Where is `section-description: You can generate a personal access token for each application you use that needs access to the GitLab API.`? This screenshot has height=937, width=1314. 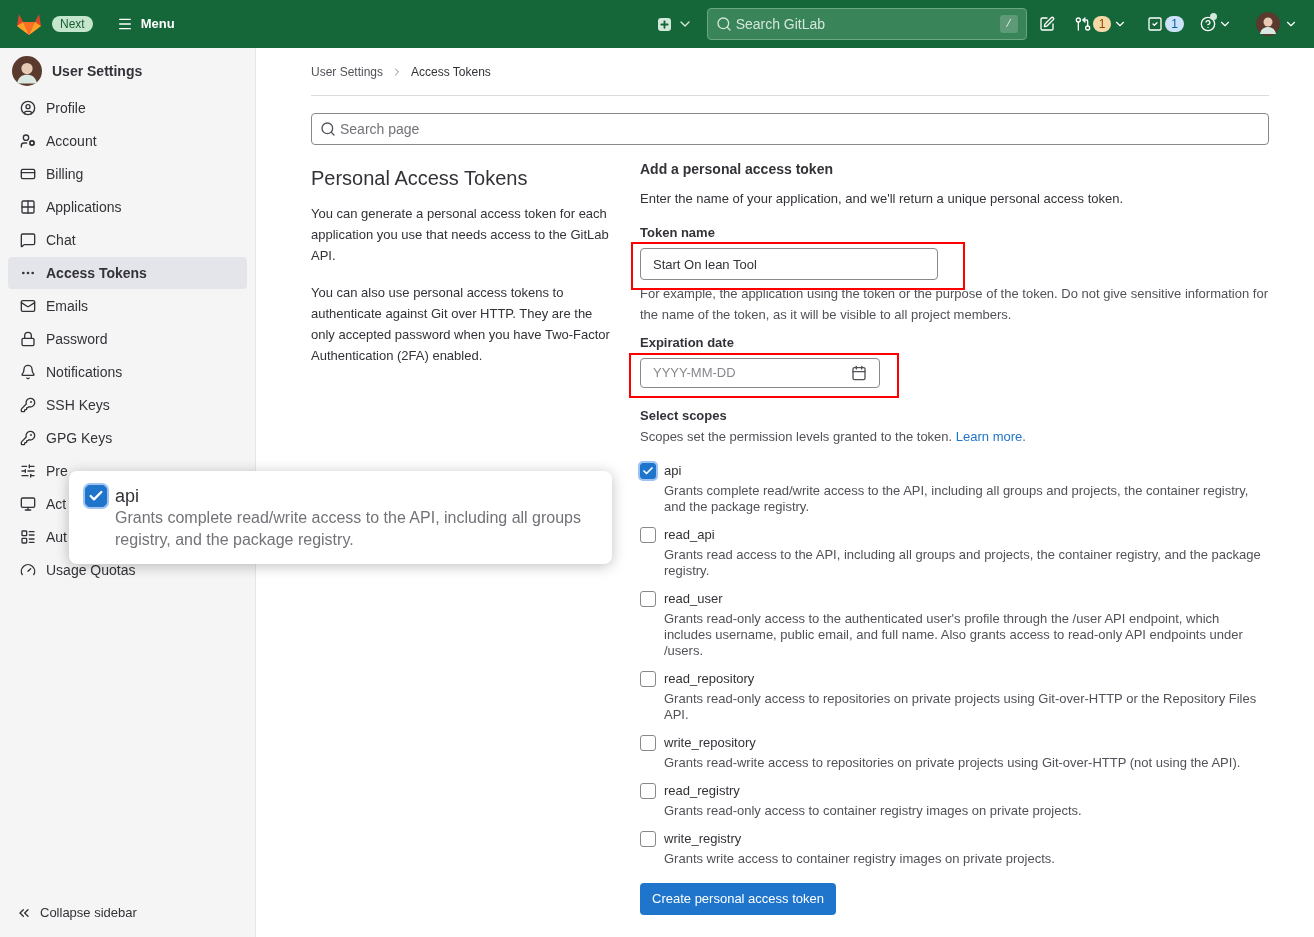
section-description: You can generate a personal access token for each application you use that needs access to the GitLab API. is located at coordinates (460, 235).